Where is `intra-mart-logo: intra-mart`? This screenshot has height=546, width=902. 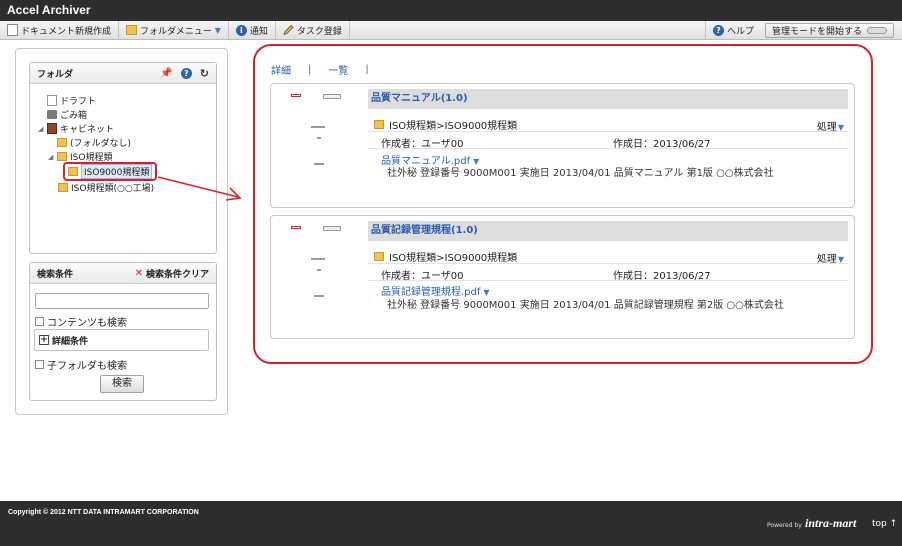 intra-mart-logo: intra-mart is located at coordinates (831, 523).